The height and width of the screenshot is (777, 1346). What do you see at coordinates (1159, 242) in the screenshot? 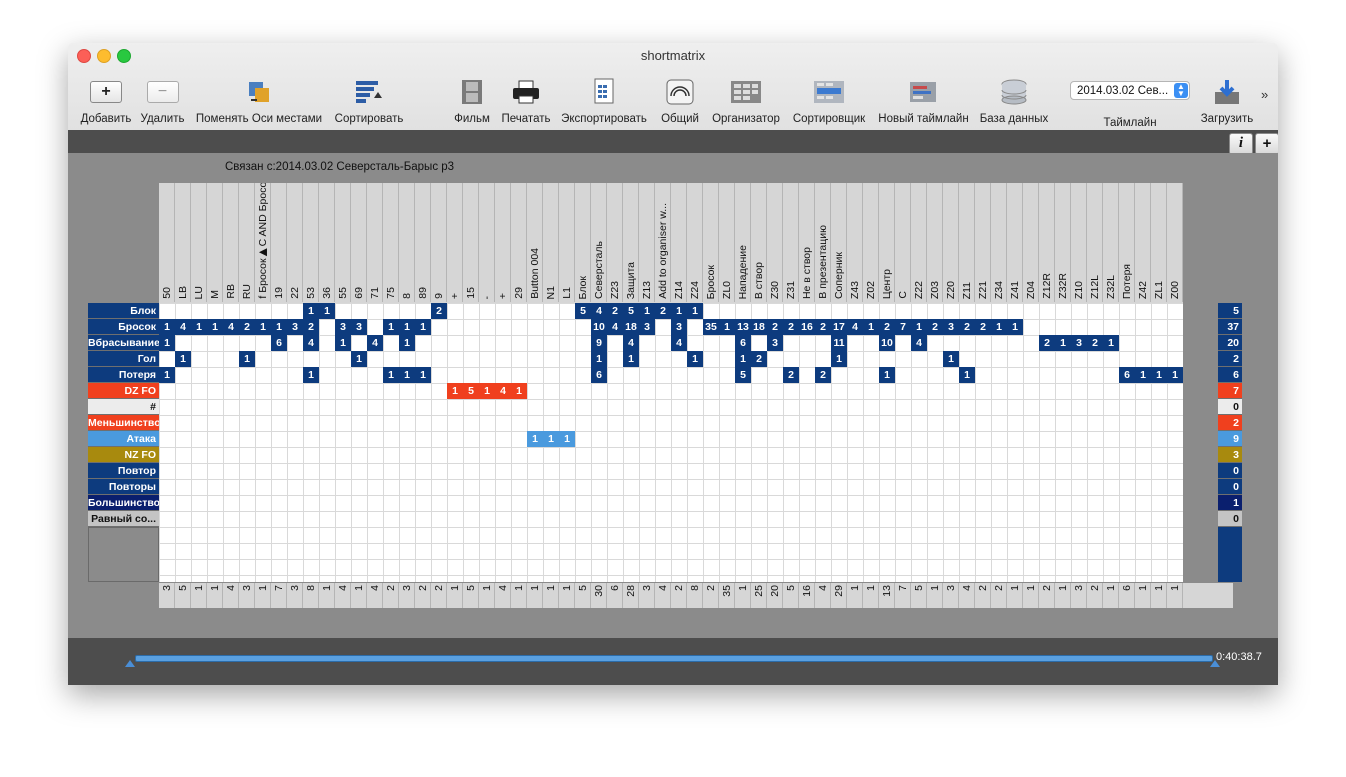
I see `column-header: ZL1` at bounding box center [1159, 242].